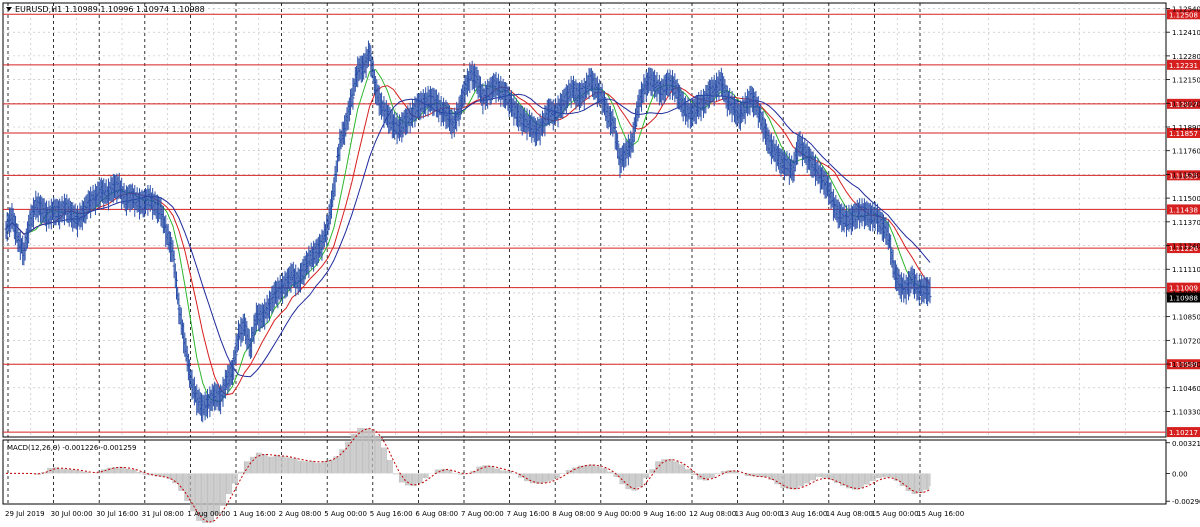 This screenshot has height=527, width=1200. What do you see at coordinates (803, 514) in the screenshot?
I see `time-tick-label: 13 Aug 16:00` at bounding box center [803, 514].